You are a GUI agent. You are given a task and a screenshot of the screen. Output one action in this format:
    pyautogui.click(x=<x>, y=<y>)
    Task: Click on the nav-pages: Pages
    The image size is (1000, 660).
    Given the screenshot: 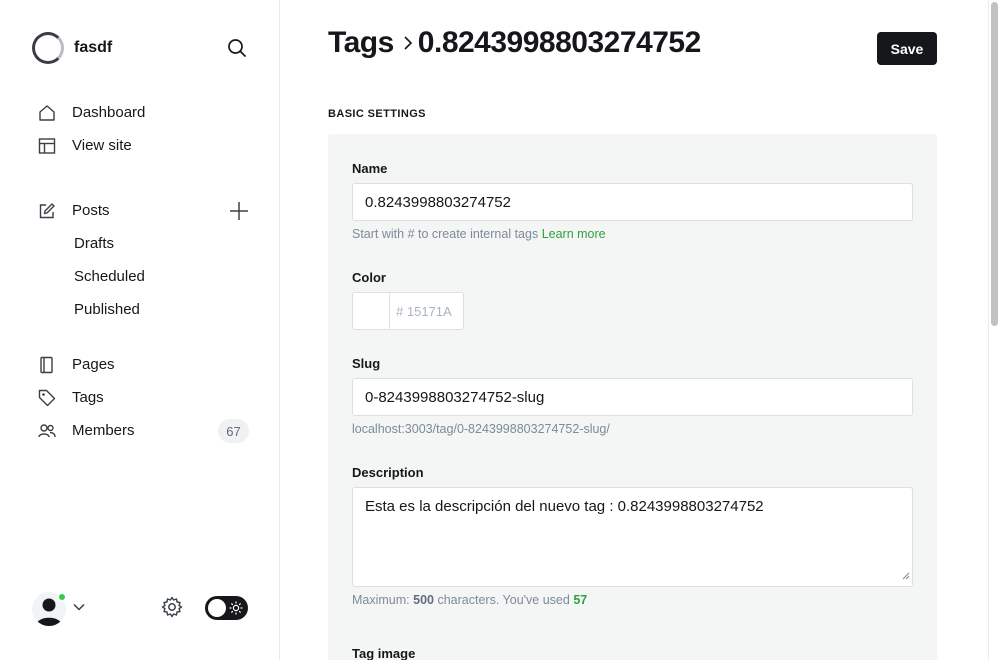 What is the action you would take?
    pyautogui.click(x=140, y=364)
    